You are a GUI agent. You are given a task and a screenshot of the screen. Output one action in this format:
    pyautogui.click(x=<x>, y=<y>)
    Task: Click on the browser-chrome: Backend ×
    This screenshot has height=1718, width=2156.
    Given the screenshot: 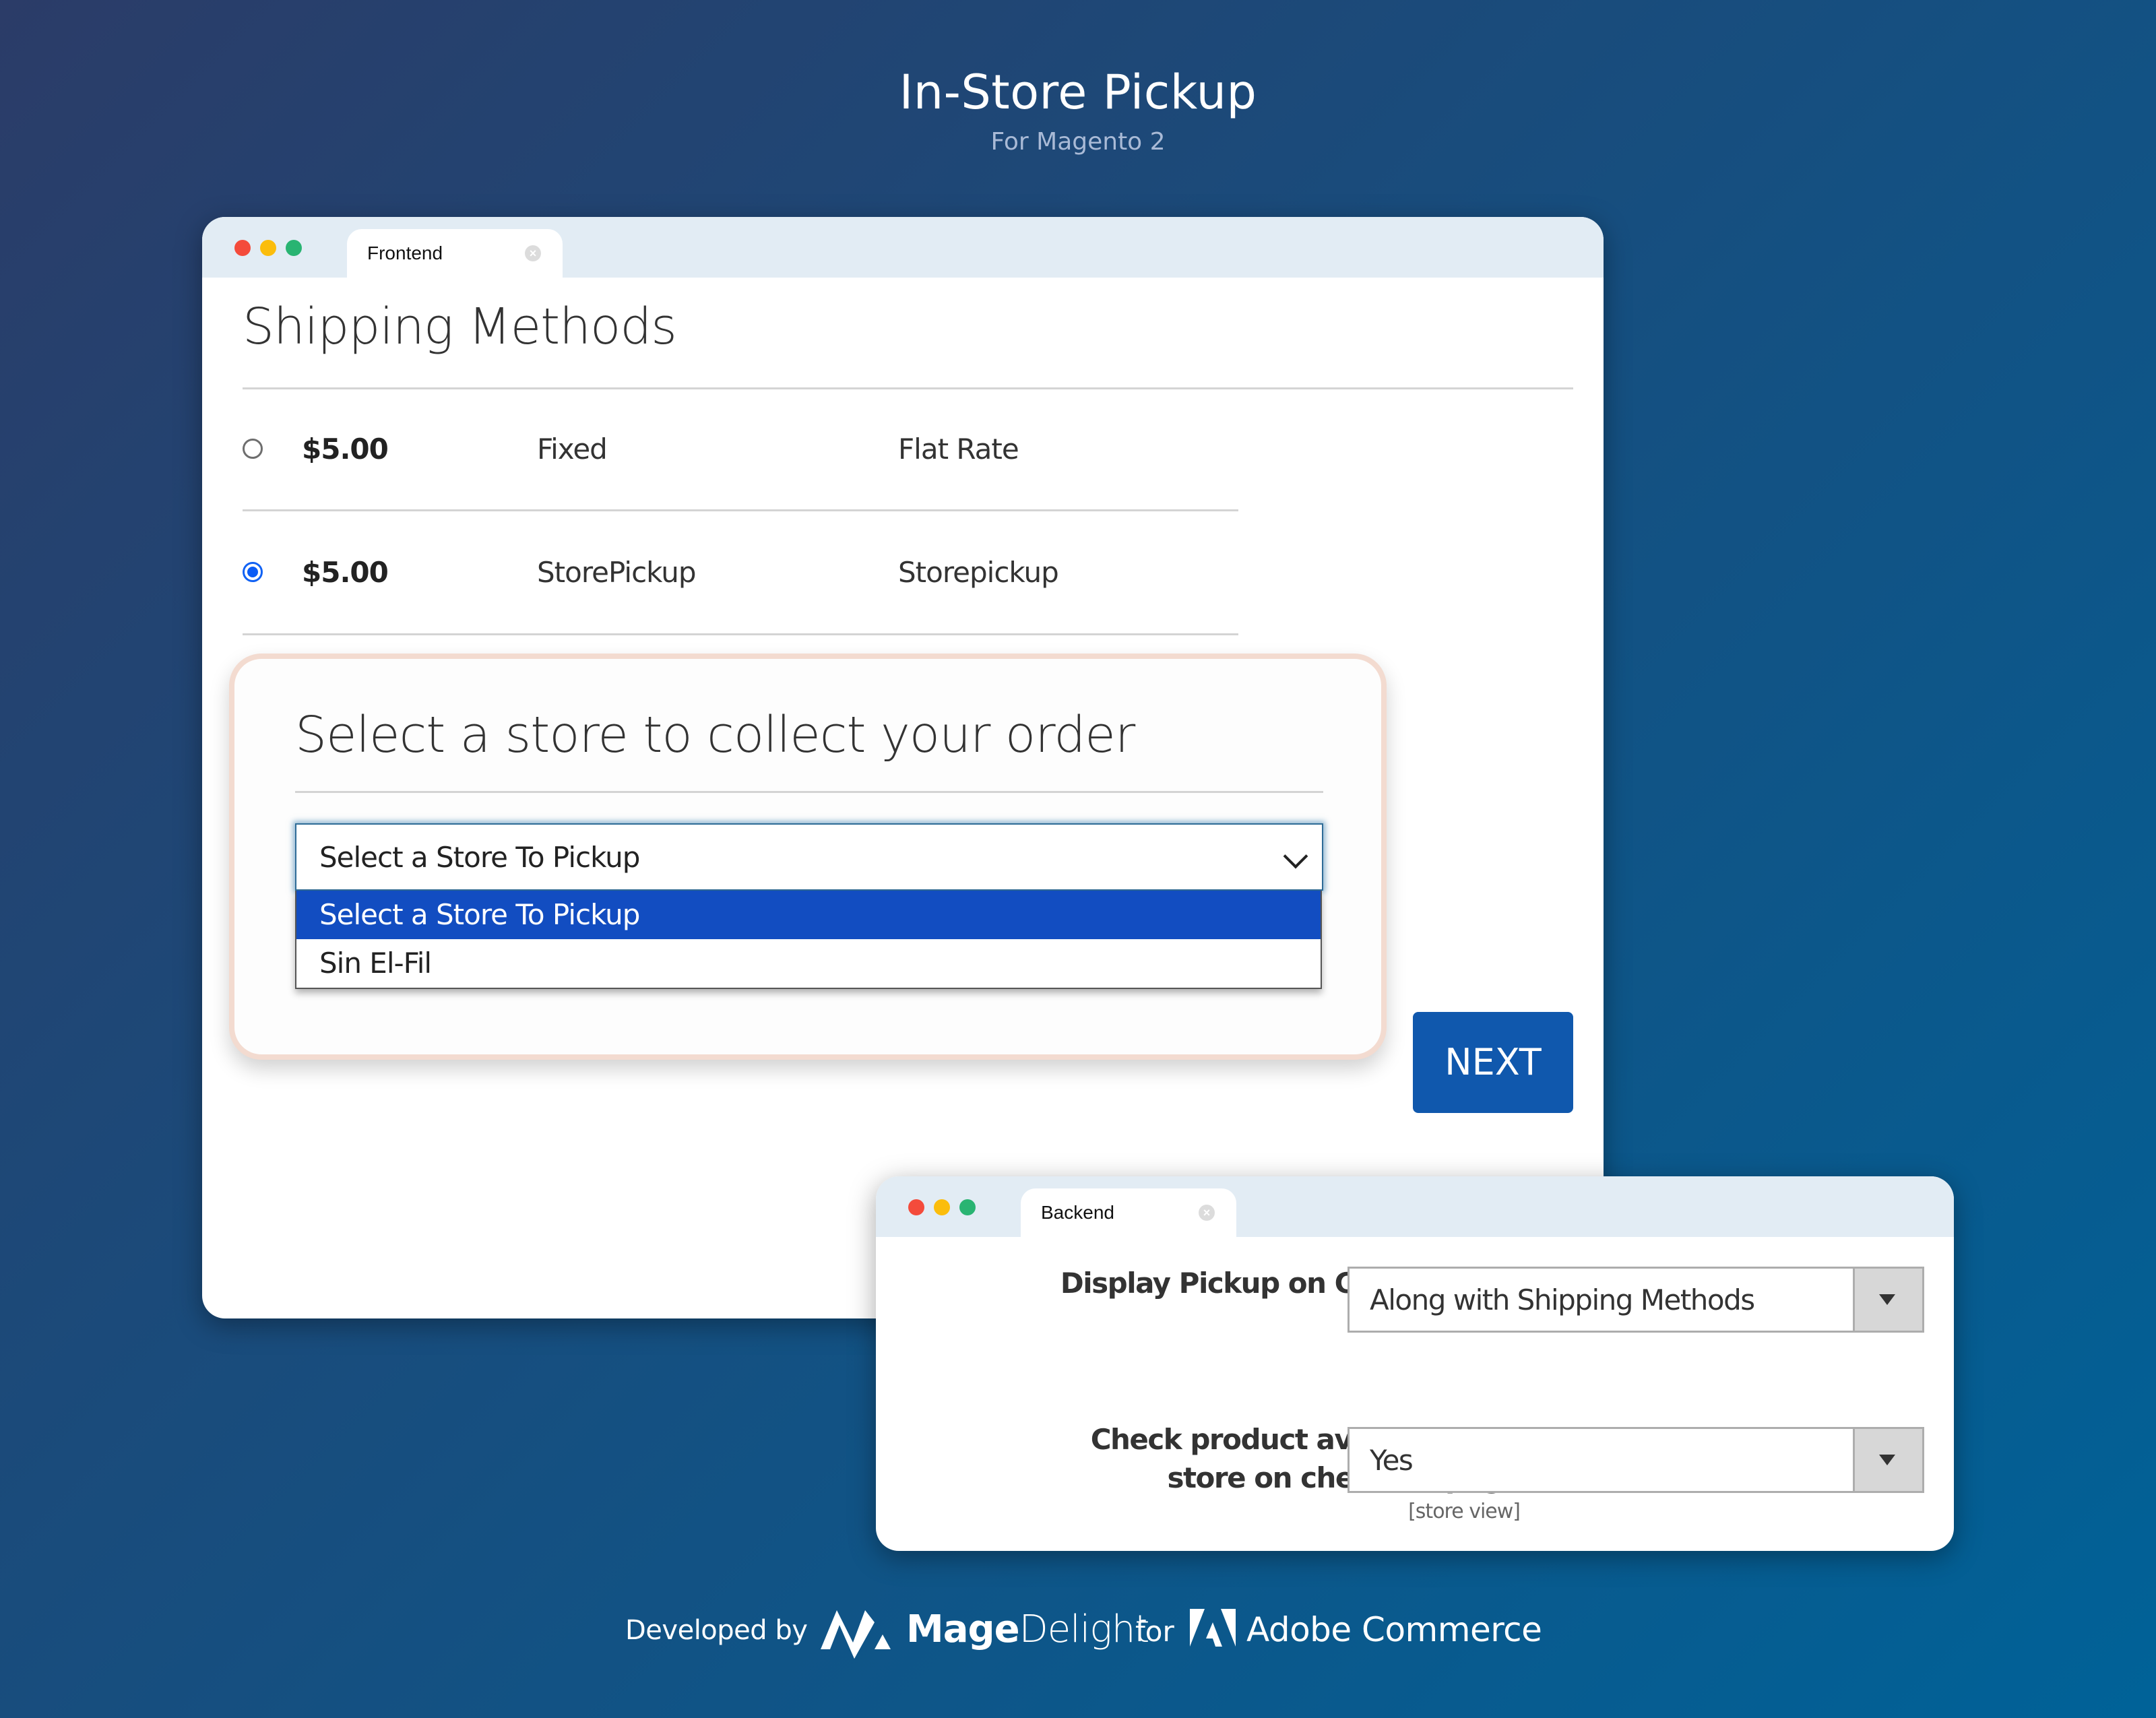 What is the action you would take?
    pyautogui.click(x=1415, y=1206)
    